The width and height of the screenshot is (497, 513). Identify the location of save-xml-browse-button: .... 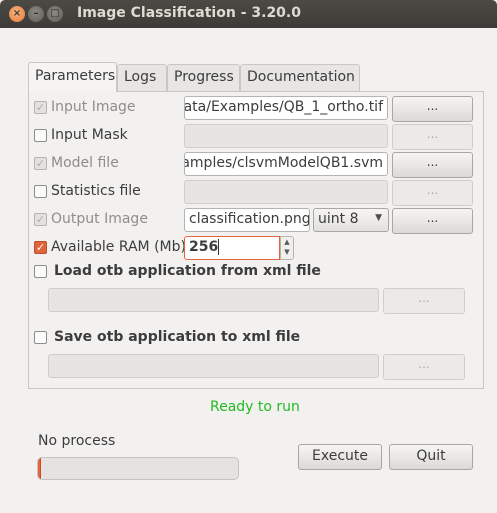
(424, 367).